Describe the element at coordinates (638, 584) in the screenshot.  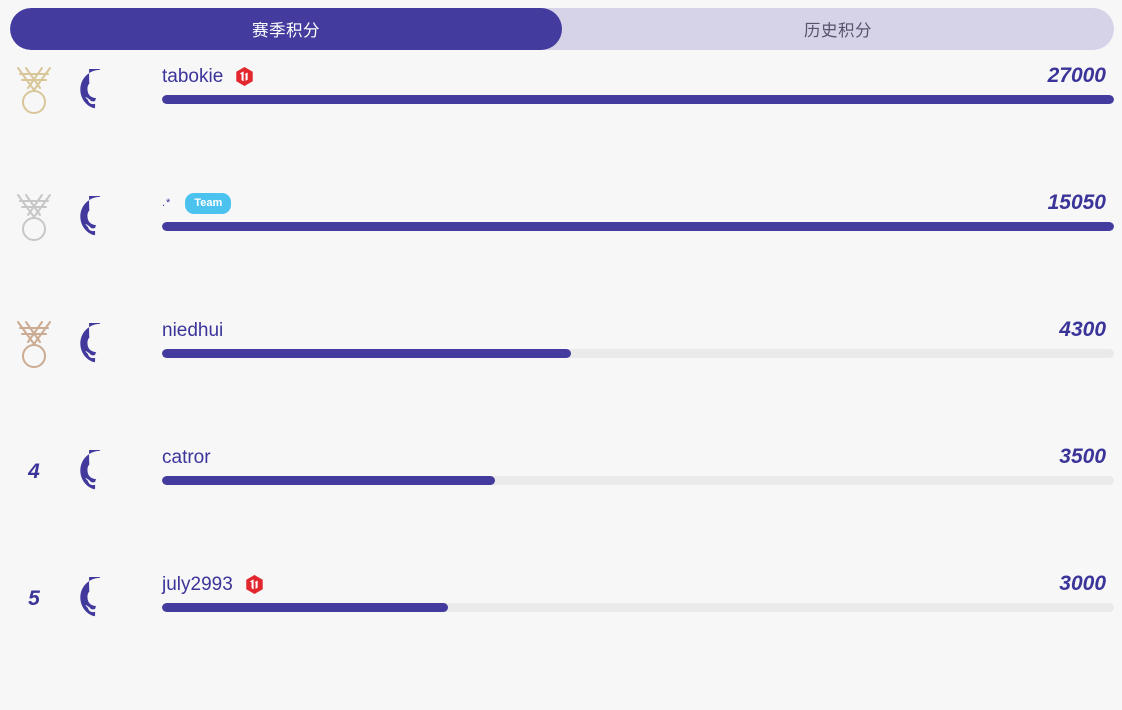
I see `username-line: july2993` at that location.